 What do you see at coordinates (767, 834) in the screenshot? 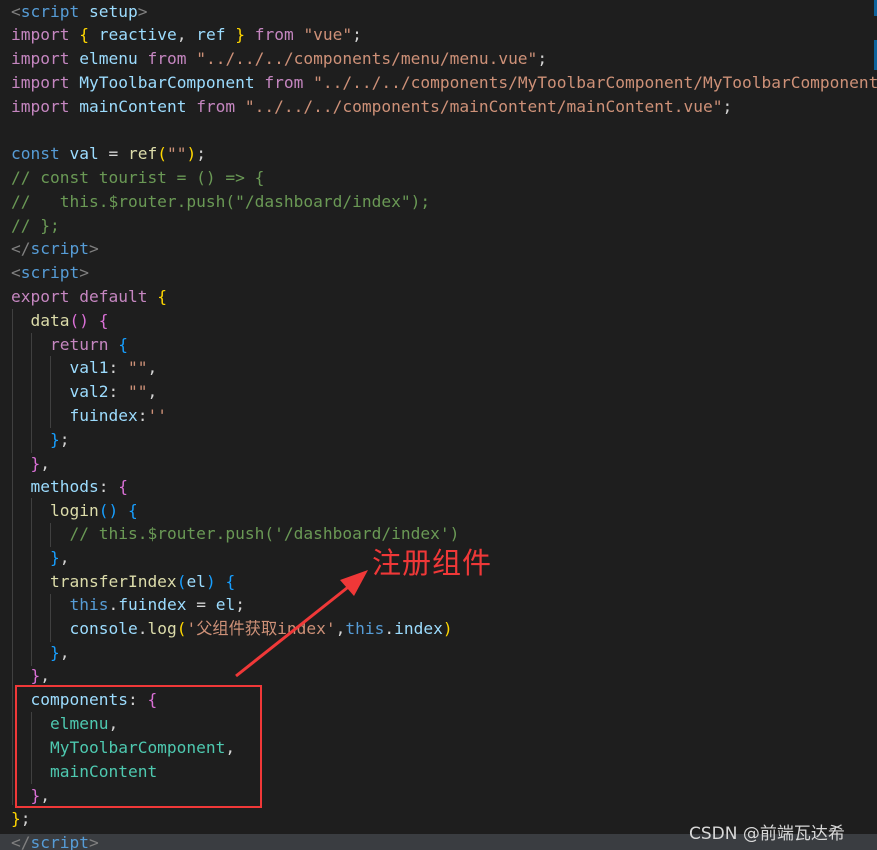
I see `watermark: CSDN @前端瓦达希` at bounding box center [767, 834].